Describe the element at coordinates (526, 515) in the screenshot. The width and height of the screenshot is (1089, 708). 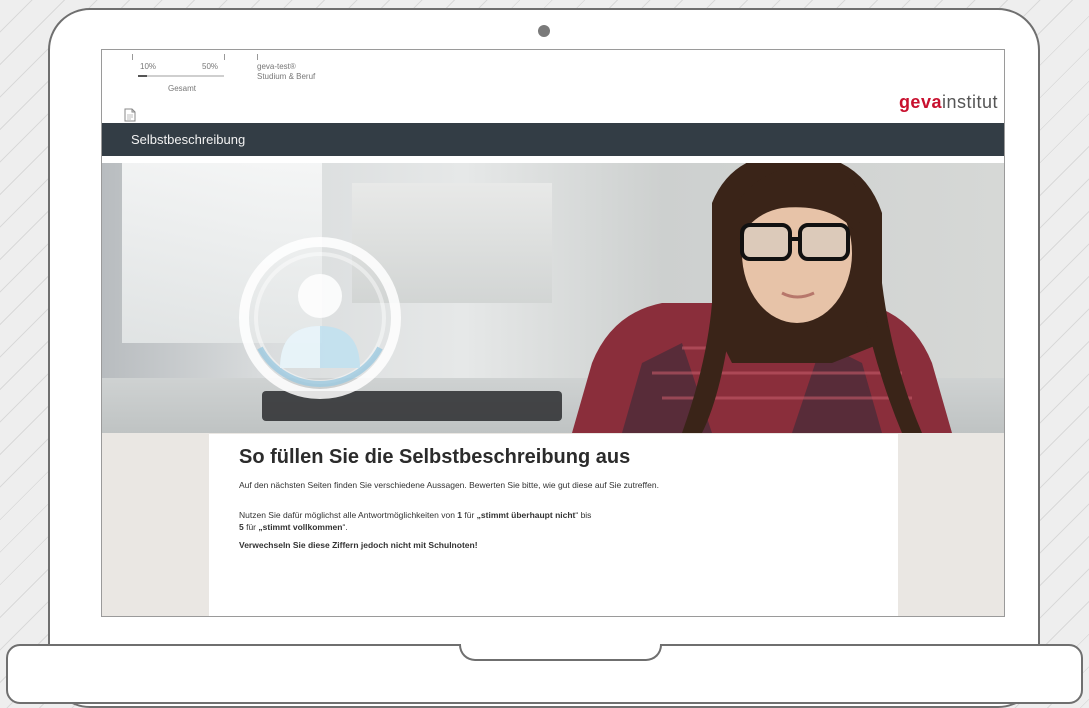
I see `scale-min-label: „stimmt überhaupt nicht` at that location.